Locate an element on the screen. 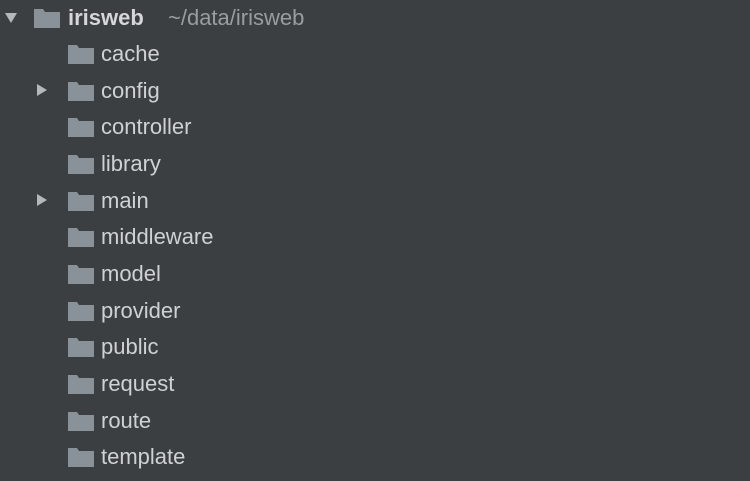 The image size is (750, 481). tree-item-provider: provider is located at coordinates (375, 311).